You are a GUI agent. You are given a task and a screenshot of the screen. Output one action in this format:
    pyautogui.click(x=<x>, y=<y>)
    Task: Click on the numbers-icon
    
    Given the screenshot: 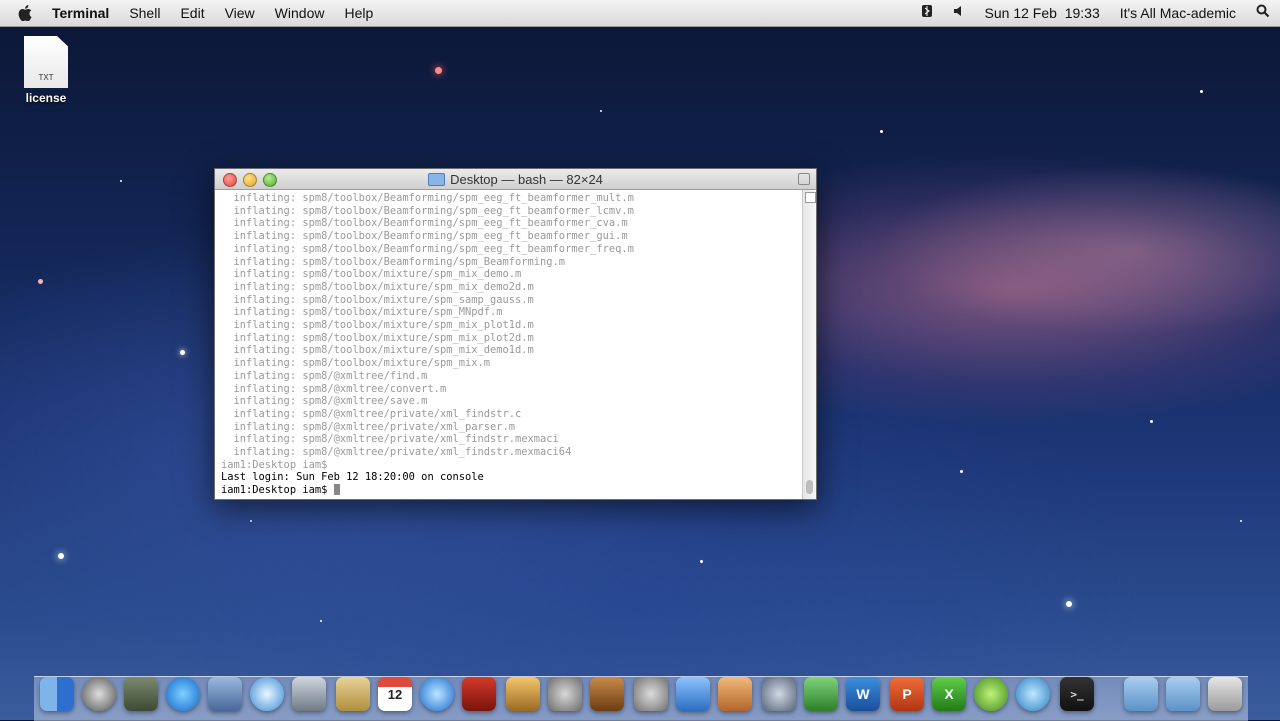 What is the action you would take?
    pyautogui.click(x=821, y=694)
    